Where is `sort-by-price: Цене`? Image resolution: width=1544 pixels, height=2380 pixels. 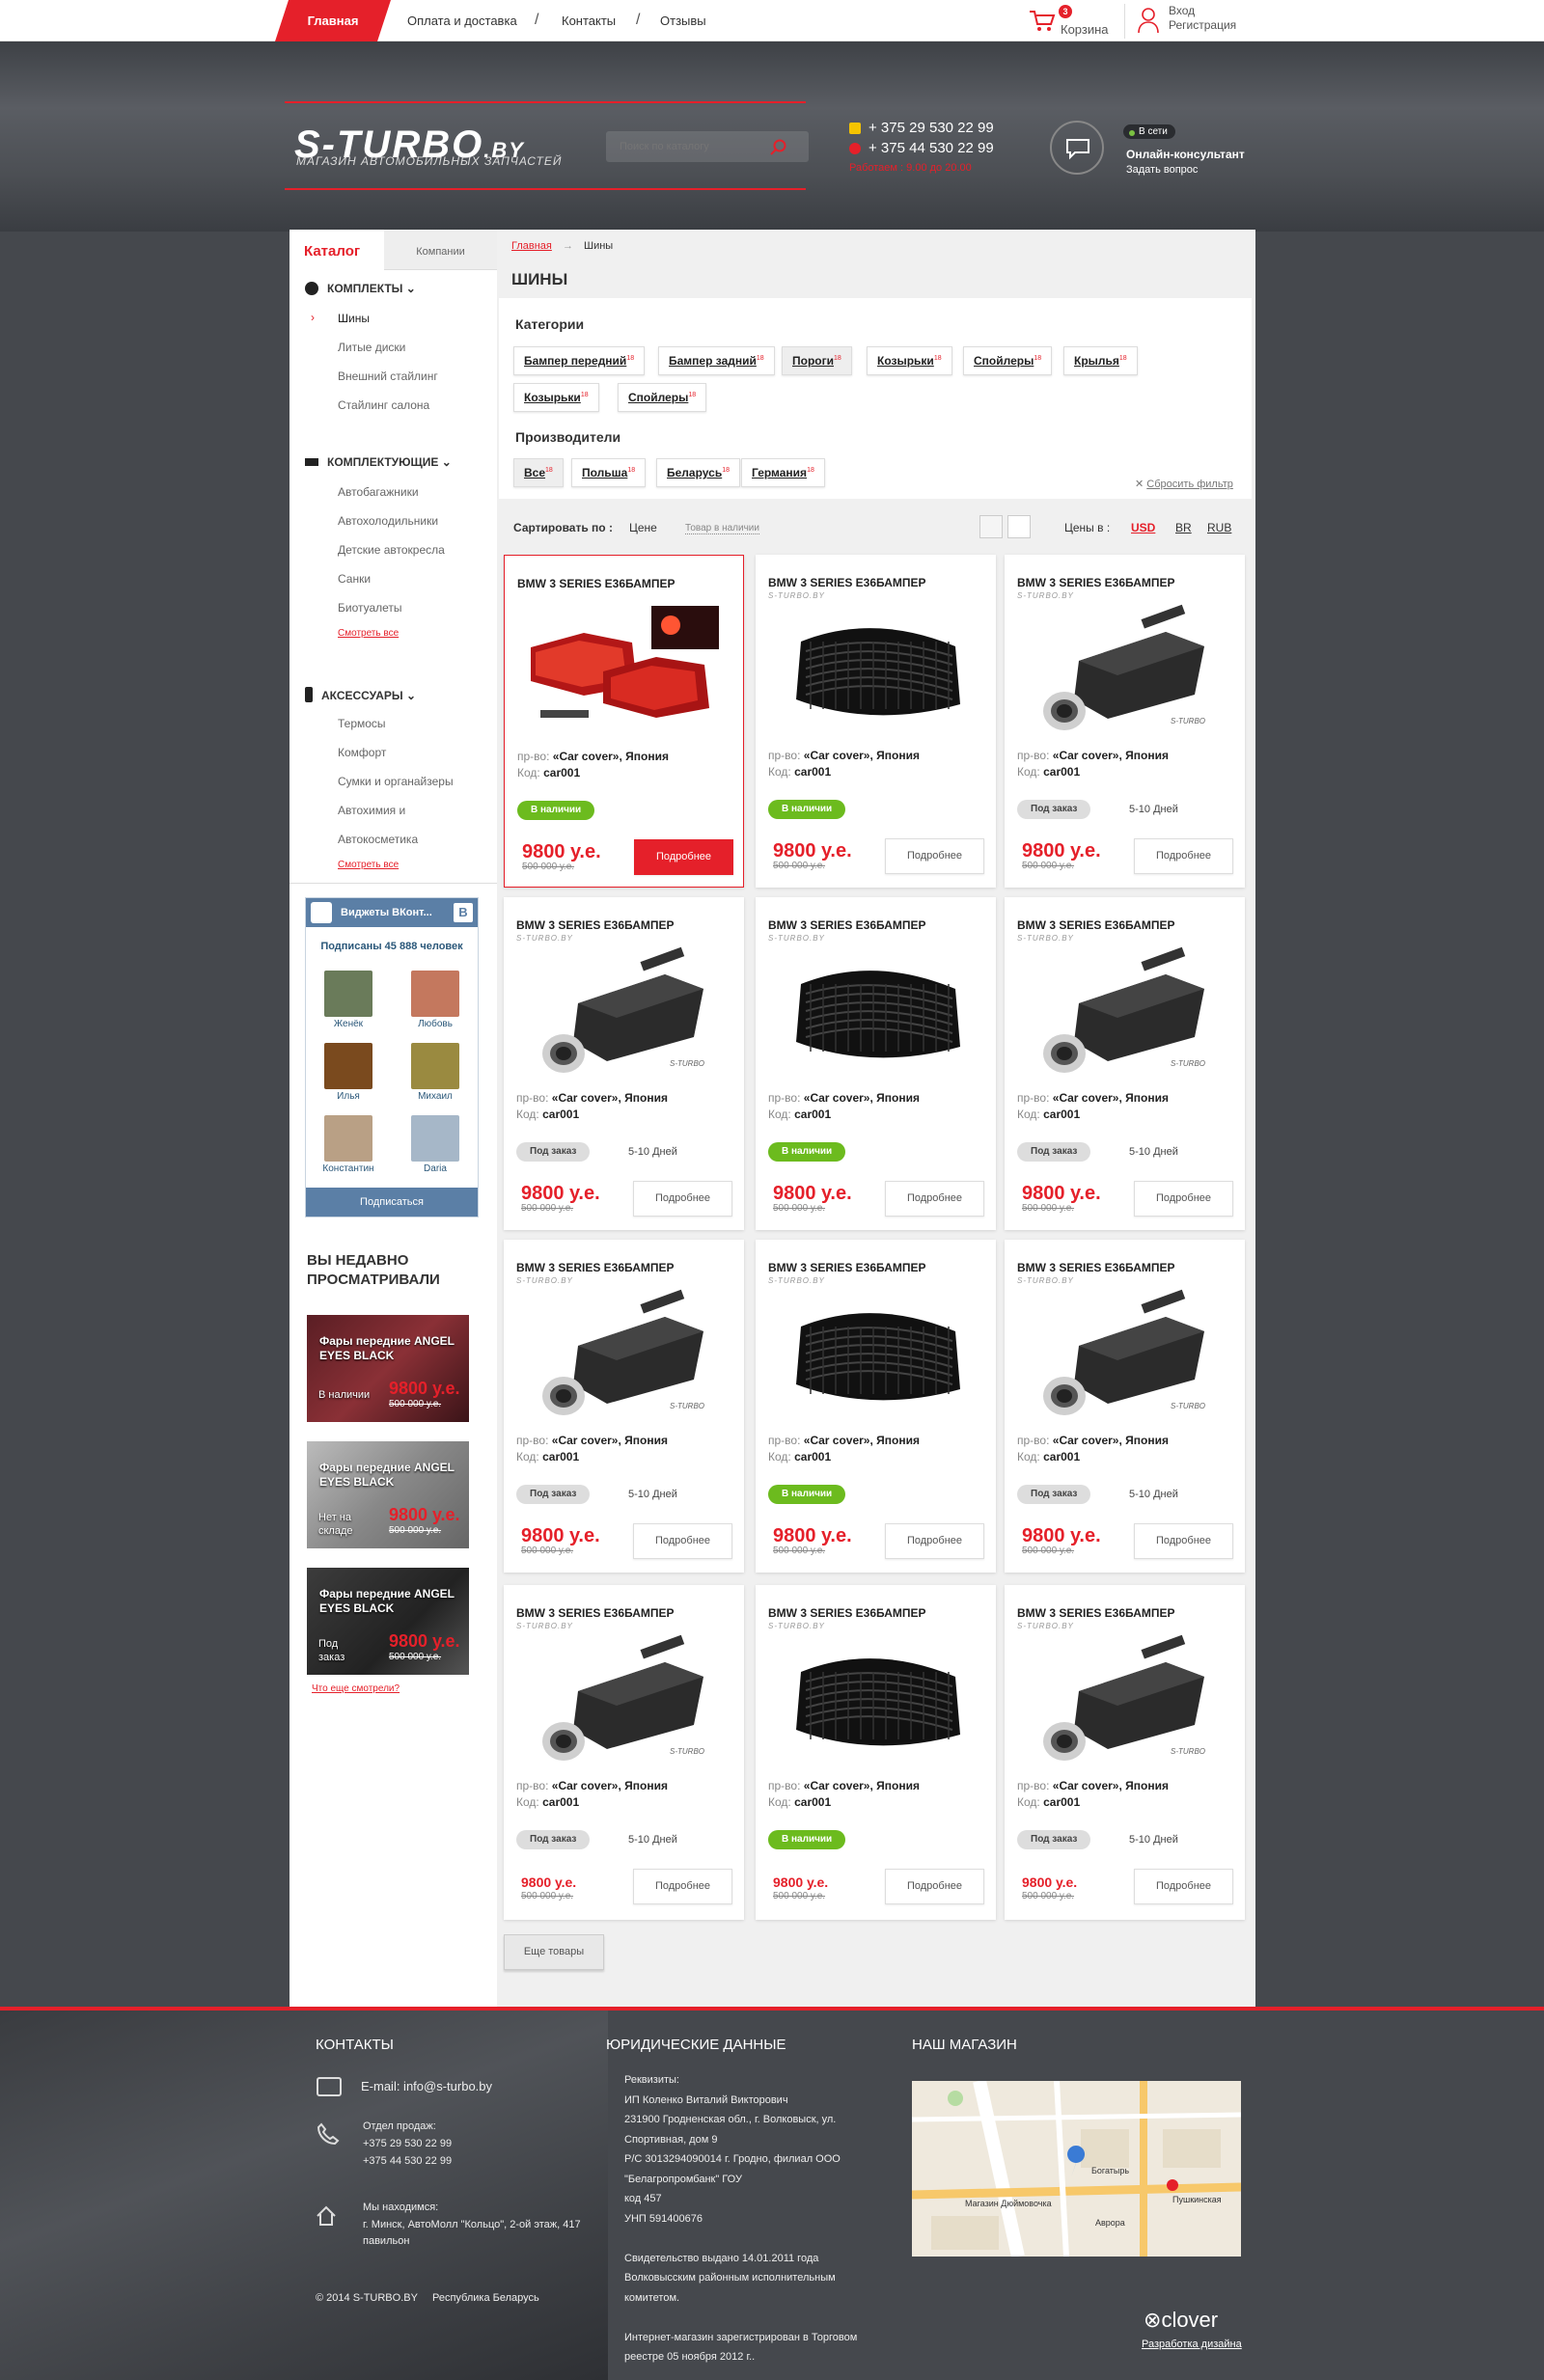
sort-by-price: Цене is located at coordinates (643, 528).